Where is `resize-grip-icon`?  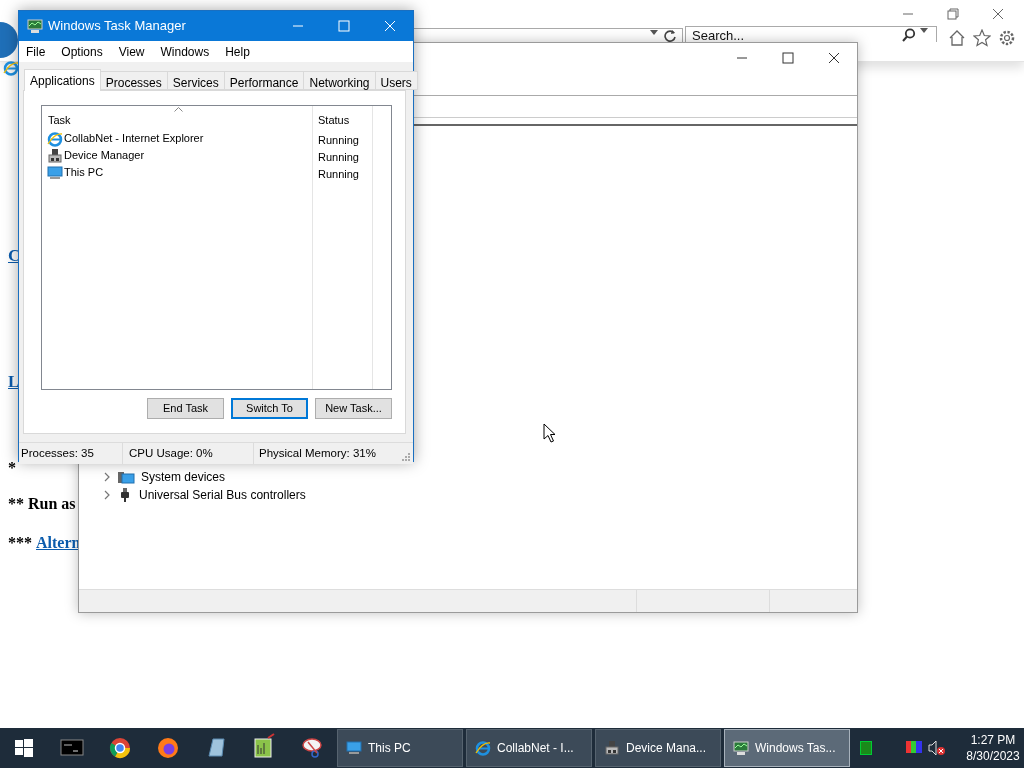
resize-grip-icon is located at coordinates (406, 457).